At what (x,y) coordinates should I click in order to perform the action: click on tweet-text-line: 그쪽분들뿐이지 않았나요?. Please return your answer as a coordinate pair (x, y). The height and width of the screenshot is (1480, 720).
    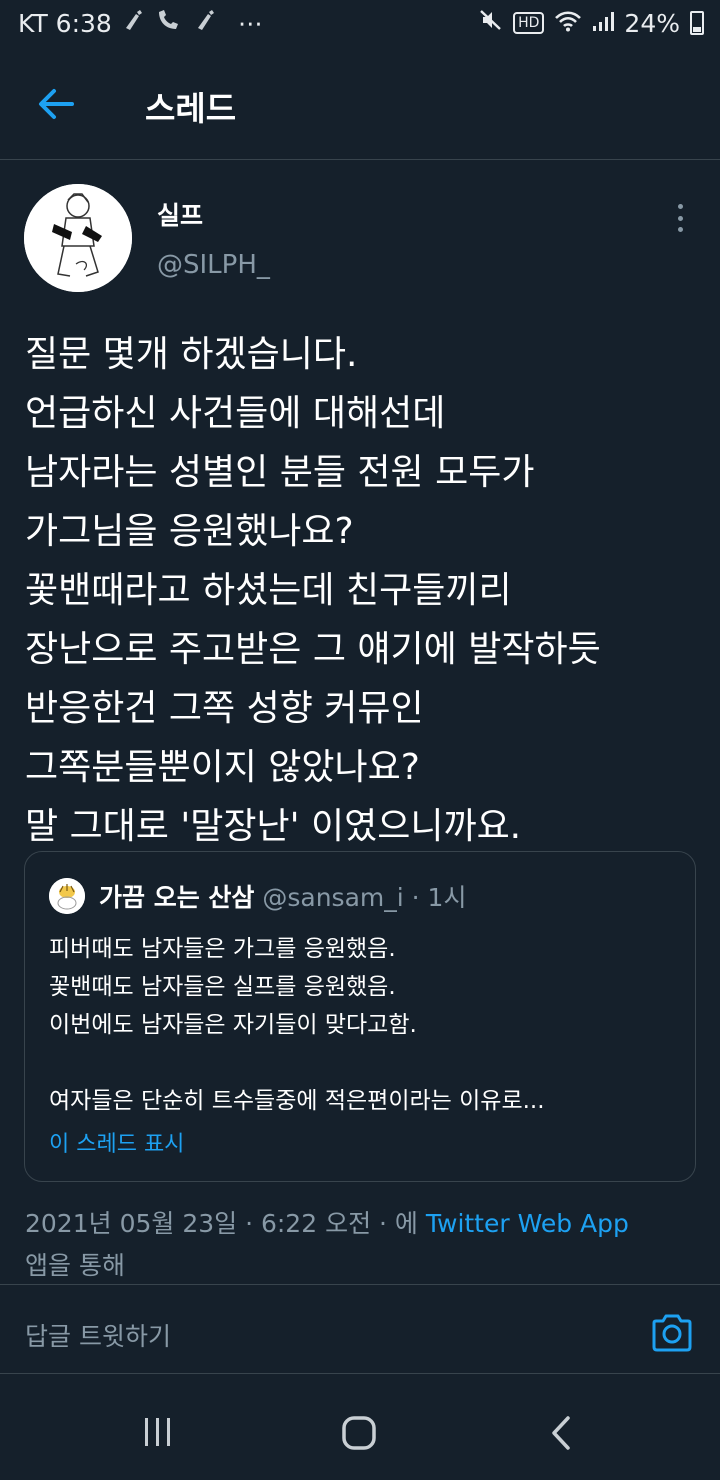
    Looking at the image, I should click on (222, 767).